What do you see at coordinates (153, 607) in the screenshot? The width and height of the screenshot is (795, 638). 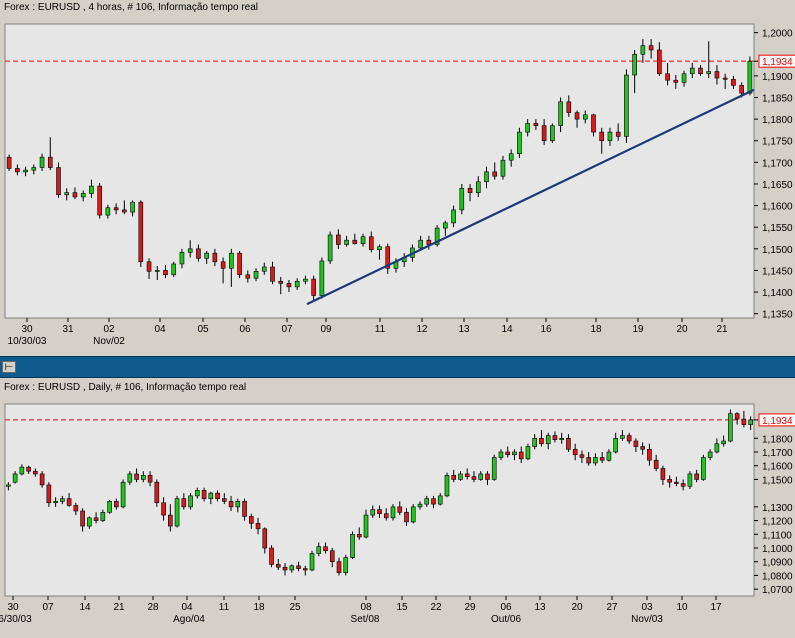 I see `x-tick-label: 28` at bounding box center [153, 607].